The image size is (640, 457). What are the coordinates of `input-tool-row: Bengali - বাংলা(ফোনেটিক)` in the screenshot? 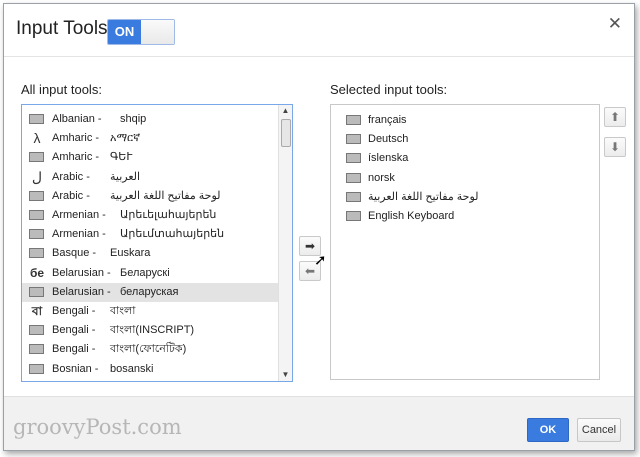 It's located at (150, 349).